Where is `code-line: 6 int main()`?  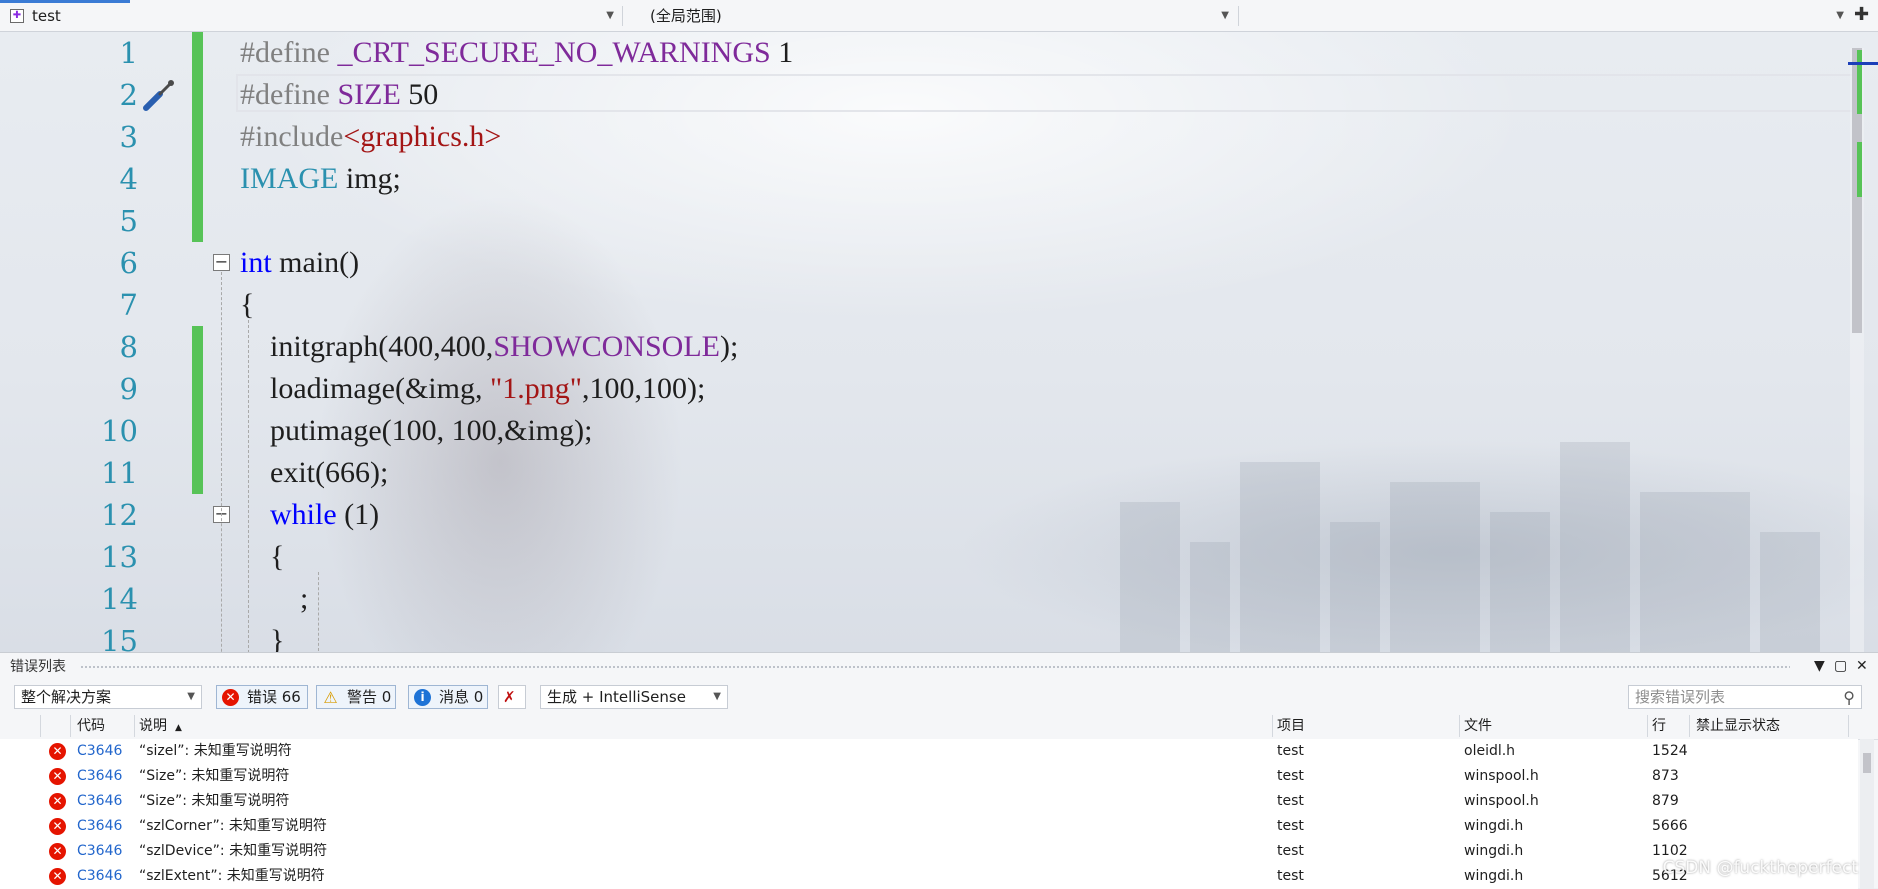 code-line: 6 int main() is located at coordinates (920, 263).